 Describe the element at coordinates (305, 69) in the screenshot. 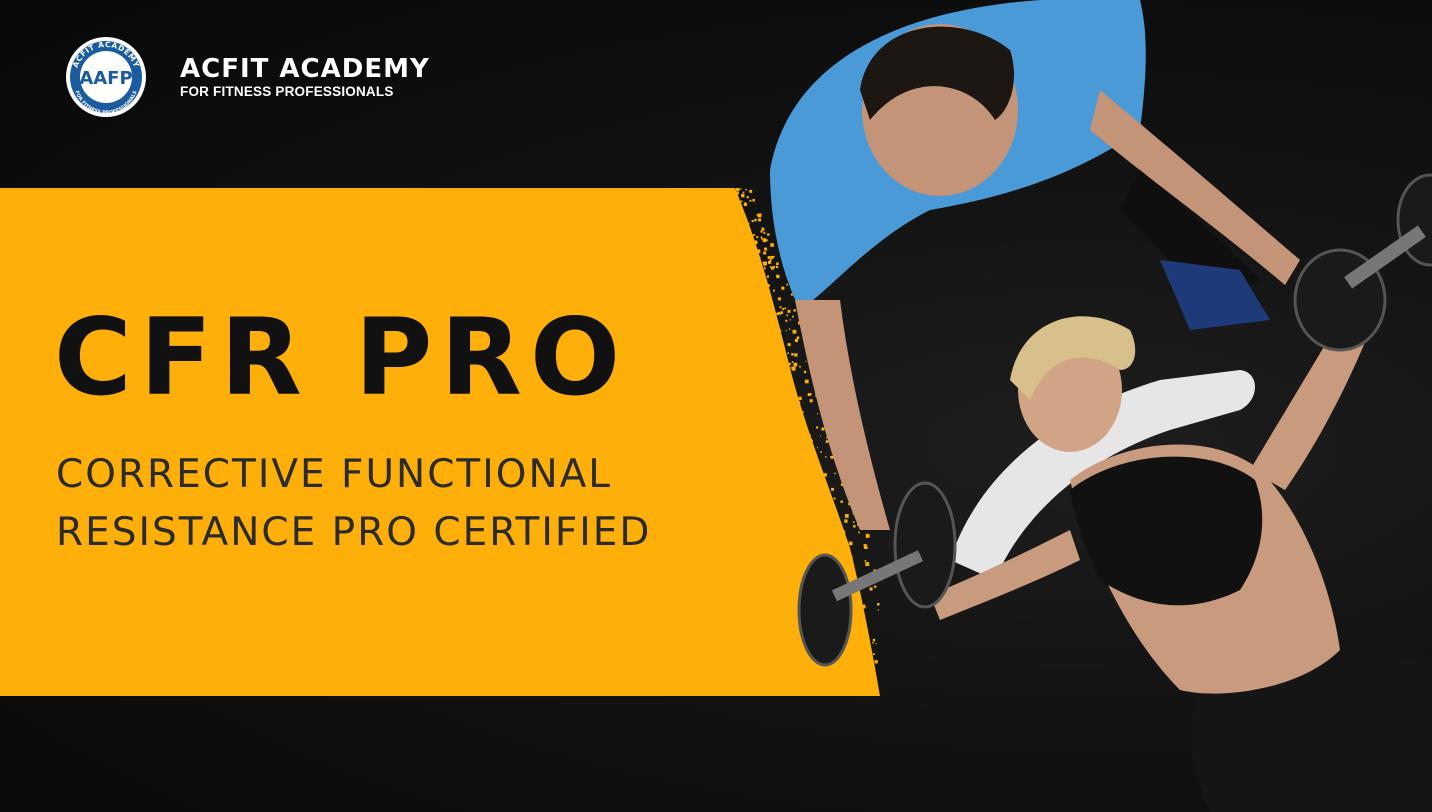

I see `brand-name: ACFIT ACADEMY` at that location.